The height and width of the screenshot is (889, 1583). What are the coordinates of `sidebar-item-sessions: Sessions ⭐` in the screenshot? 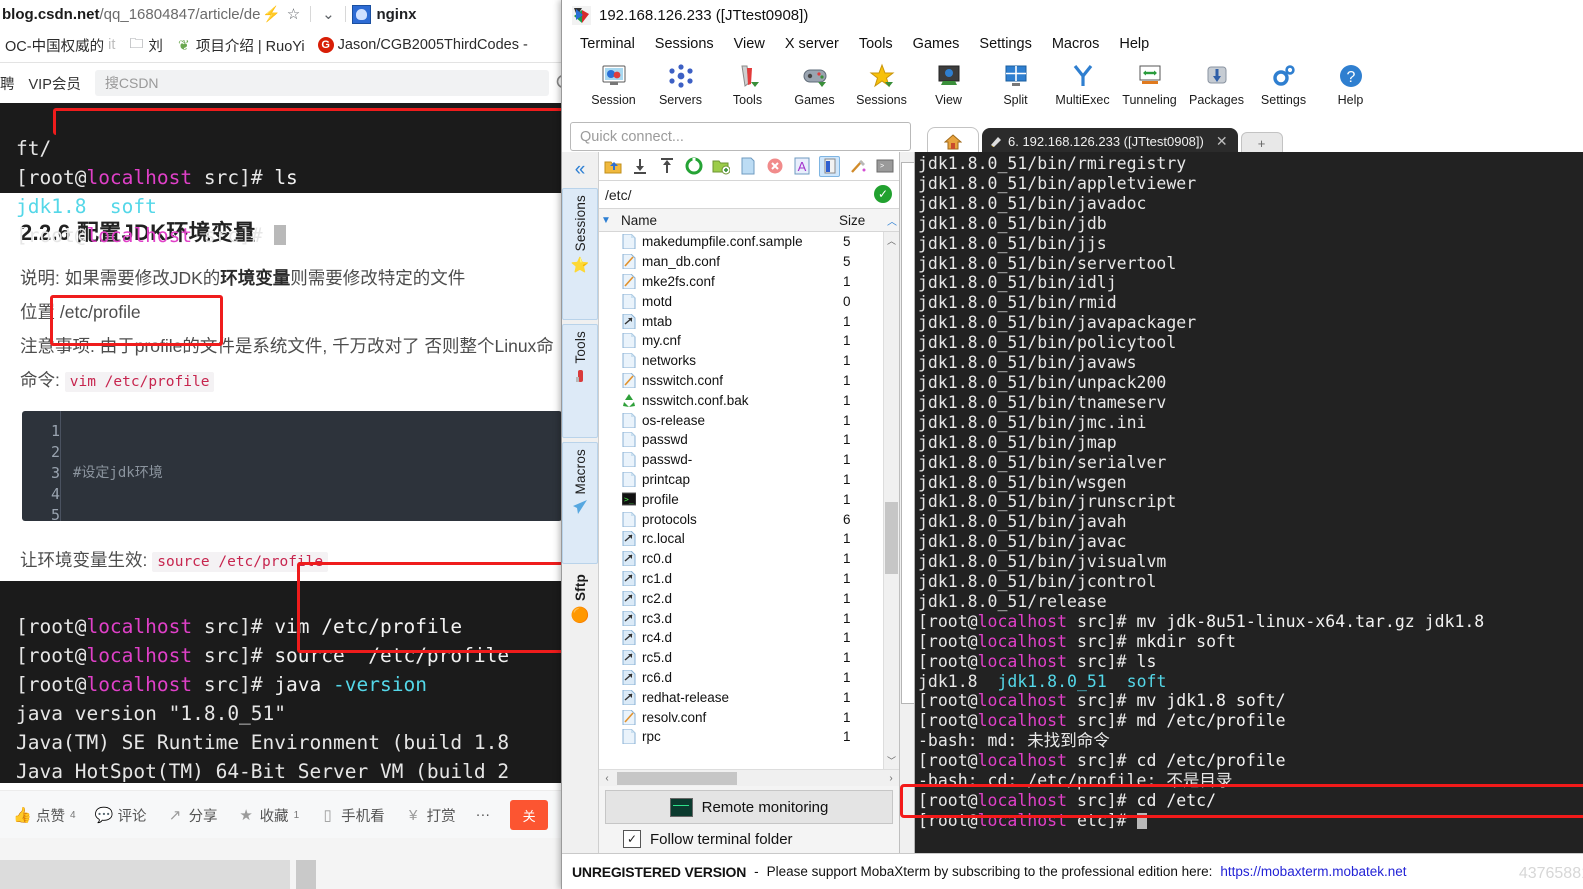 It's located at (580, 254).